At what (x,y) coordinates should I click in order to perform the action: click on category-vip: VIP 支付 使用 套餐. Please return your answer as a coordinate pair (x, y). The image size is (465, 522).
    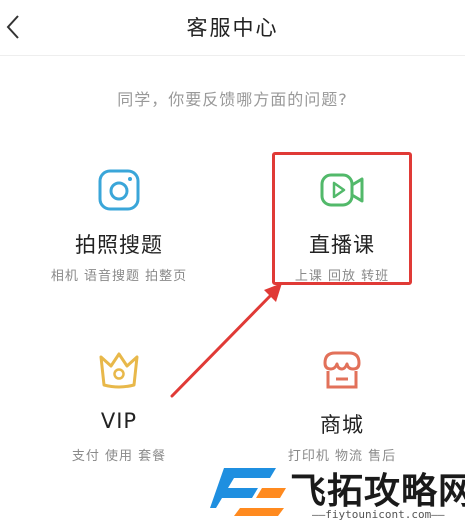
    Looking at the image, I should click on (119, 412).